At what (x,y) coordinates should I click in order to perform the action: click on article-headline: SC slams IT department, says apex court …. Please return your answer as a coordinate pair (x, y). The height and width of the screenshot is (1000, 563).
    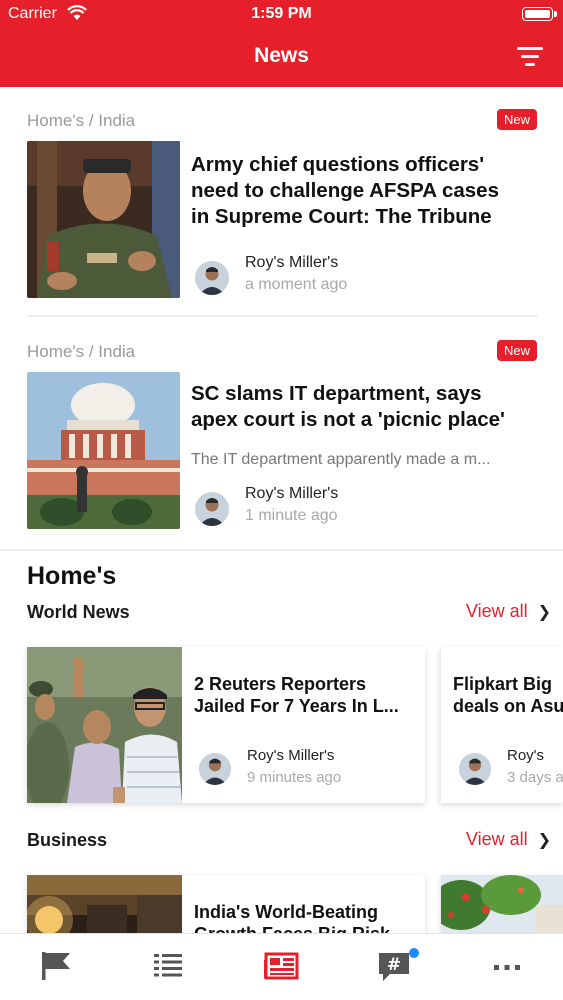
    Looking at the image, I should click on (364, 407).